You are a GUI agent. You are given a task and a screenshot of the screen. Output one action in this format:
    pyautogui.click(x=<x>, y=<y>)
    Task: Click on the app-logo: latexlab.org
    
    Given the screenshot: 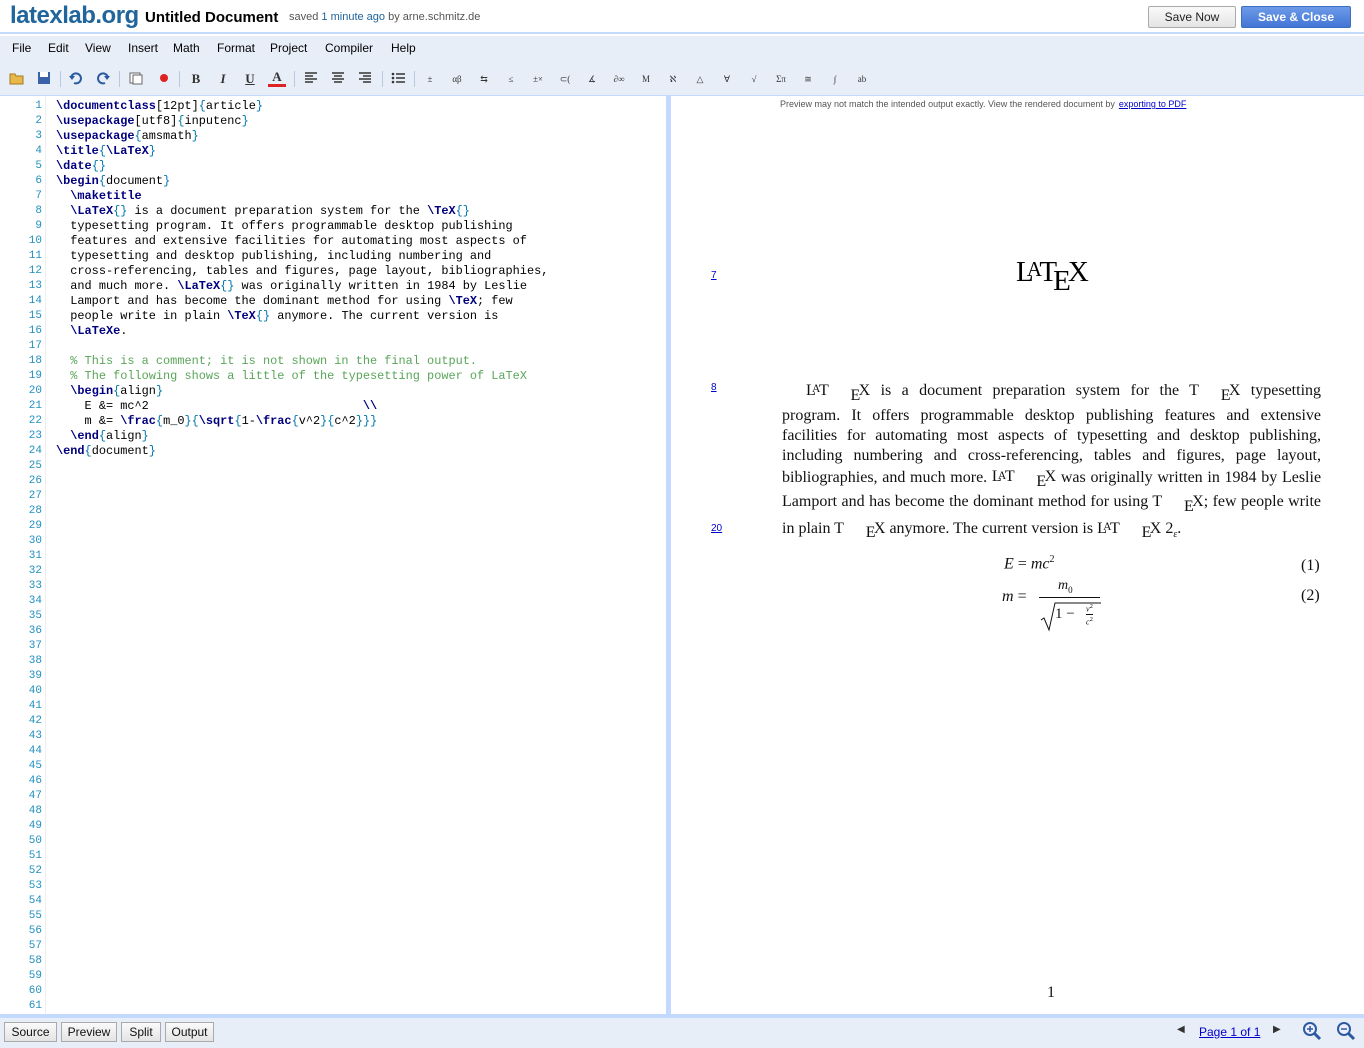 What is the action you would take?
    pyautogui.click(x=74, y=16)
    